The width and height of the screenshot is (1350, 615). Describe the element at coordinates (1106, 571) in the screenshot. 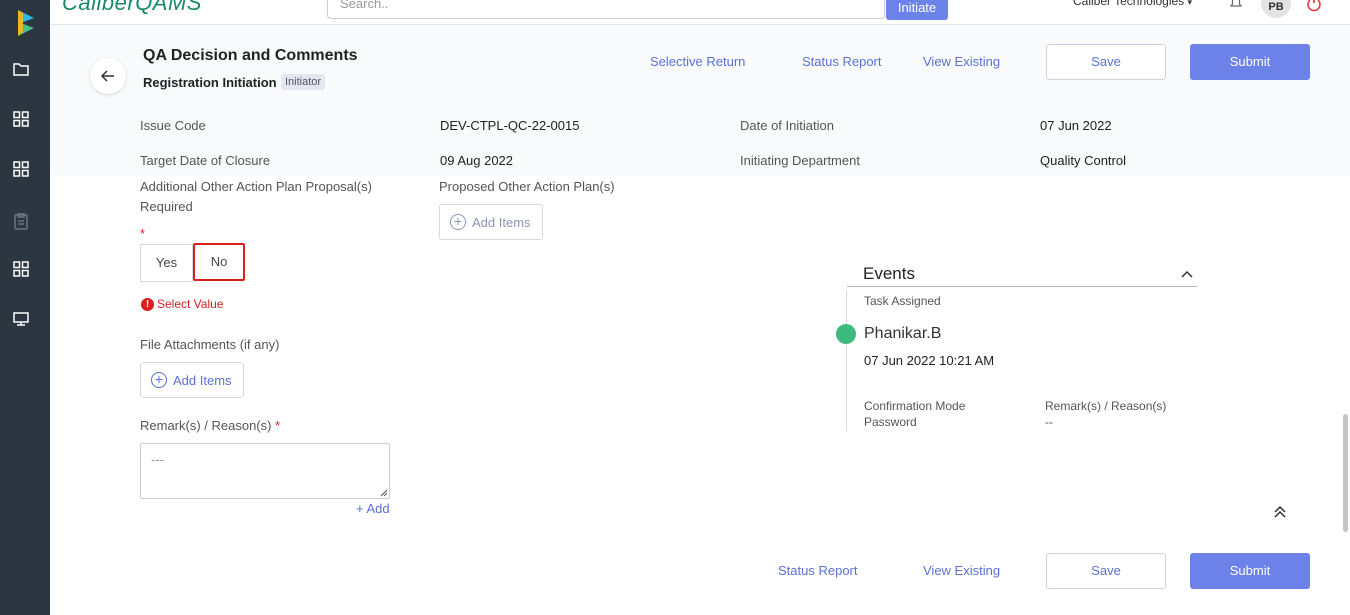

I see `footer-save-button: Save` at that location.